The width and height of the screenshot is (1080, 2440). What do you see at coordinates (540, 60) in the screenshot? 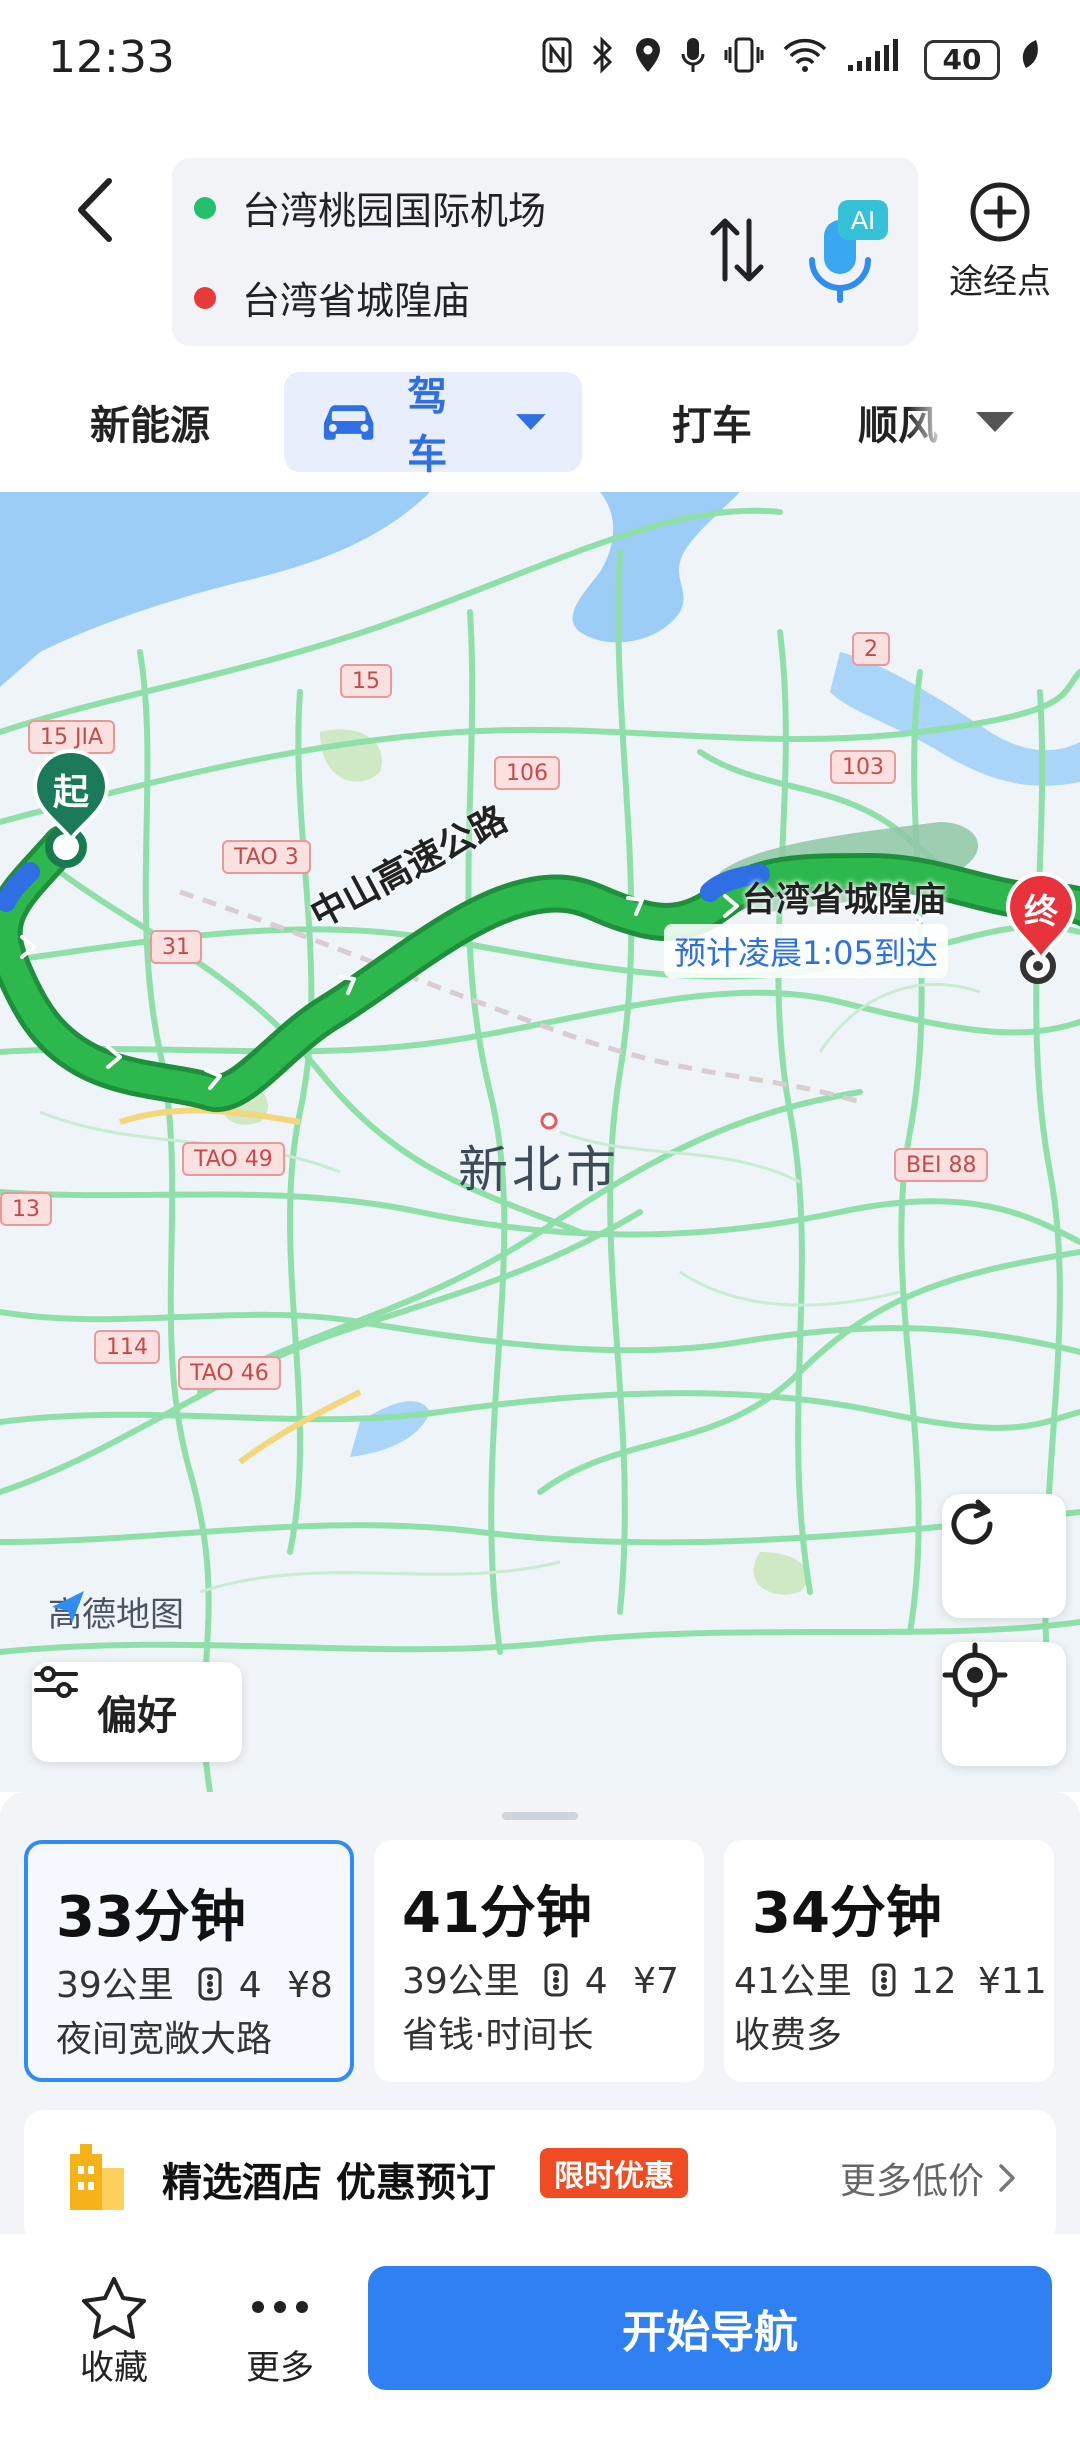
I see `status-bar: 12:33 40` at bounding box center [540, 60].